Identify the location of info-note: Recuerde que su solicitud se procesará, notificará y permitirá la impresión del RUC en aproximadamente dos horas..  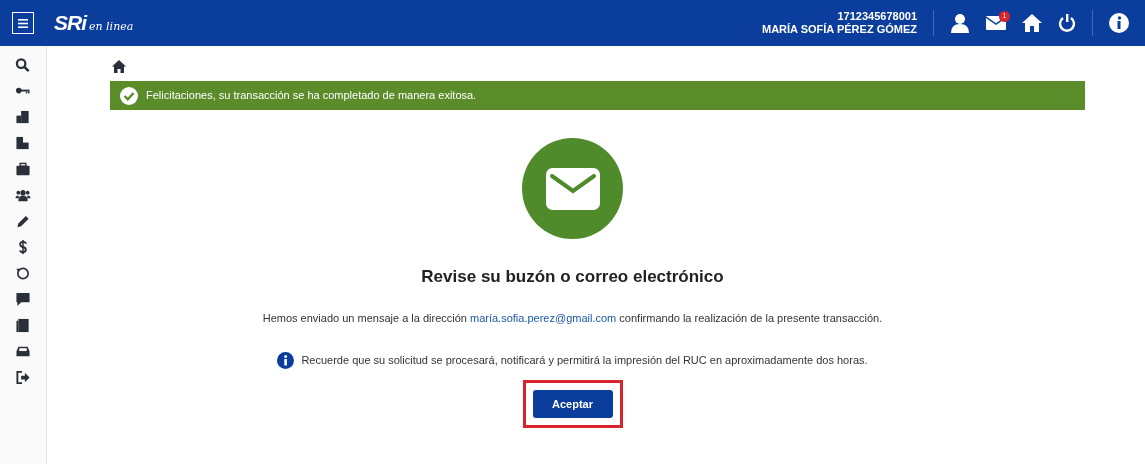
(584, 361).